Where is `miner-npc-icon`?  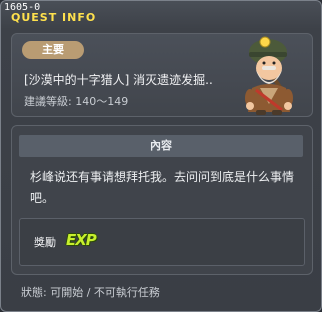
miner-npc-icon is located at coordinates (269, 75).